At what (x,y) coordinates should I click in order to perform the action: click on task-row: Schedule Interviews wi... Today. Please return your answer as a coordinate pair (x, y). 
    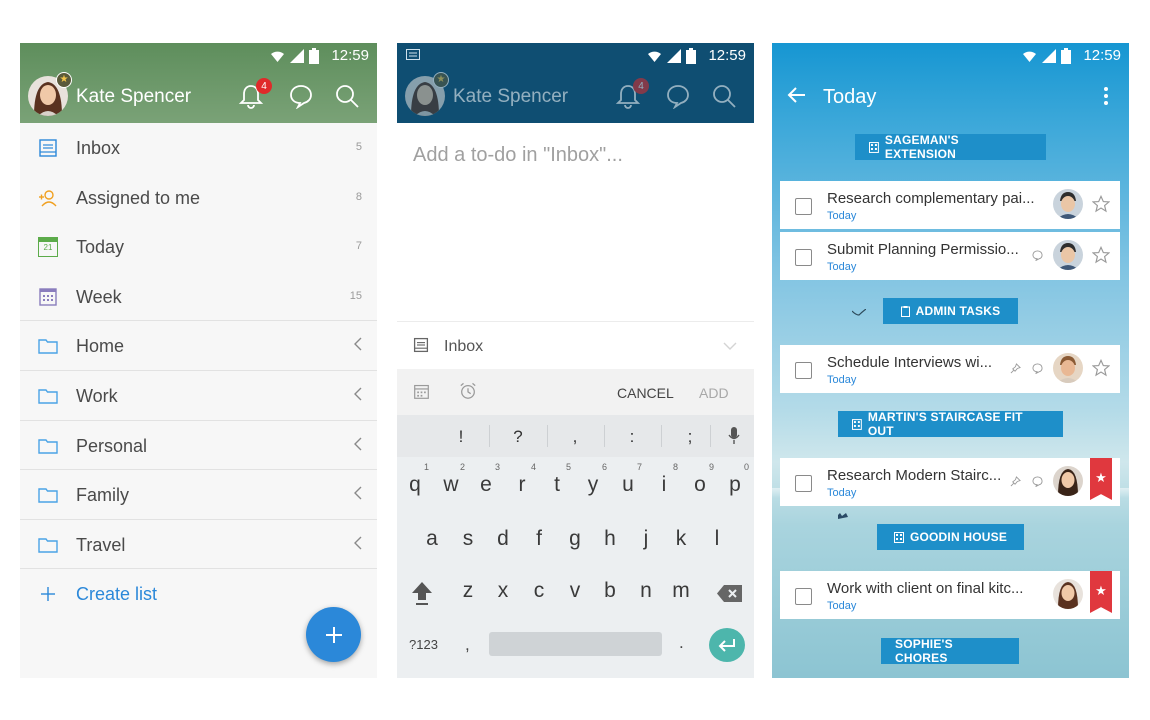
    Looking at the image, I should click on (950, 369).